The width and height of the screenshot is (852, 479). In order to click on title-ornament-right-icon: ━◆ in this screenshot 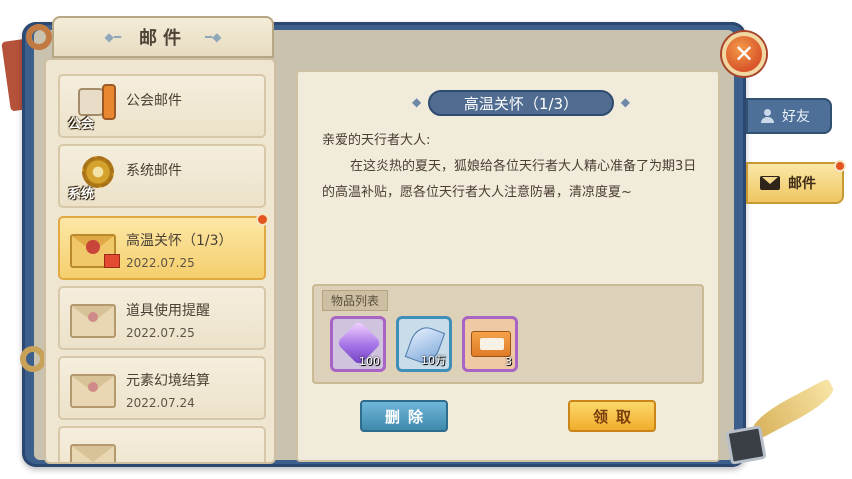, I will do `click(213, 37)`.